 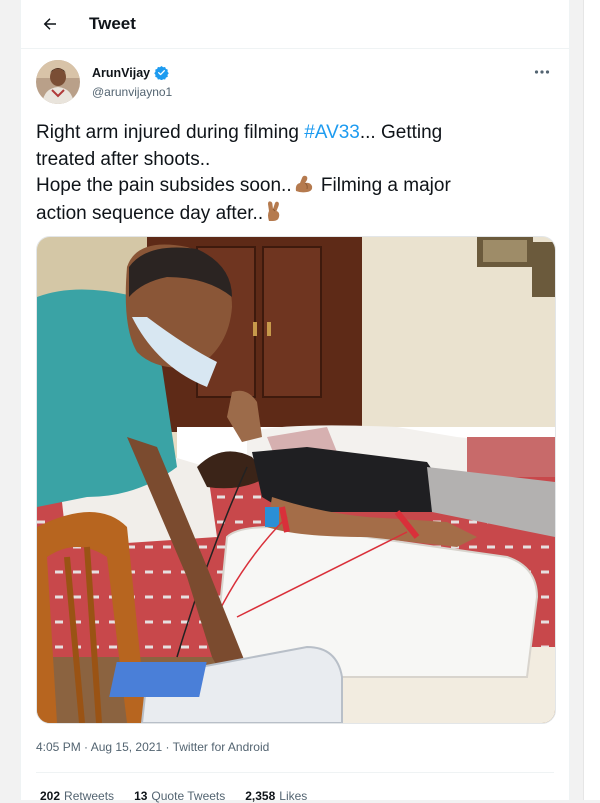 I want to click on retweets-stat: 202 Retweets, so click(x=77, y=796).